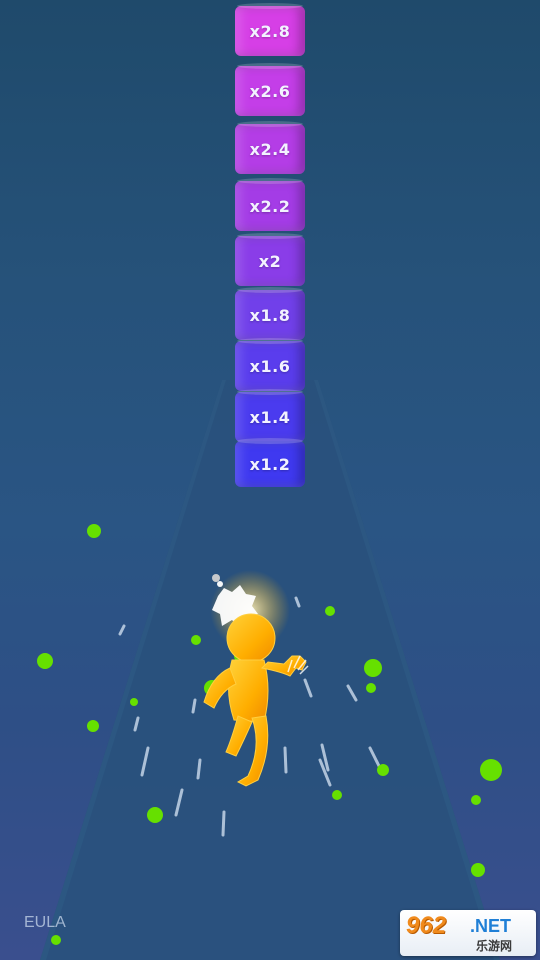 Image resolution: width=540 pixels, height=960 pixels. What do you see at coordinates (270, 89) in the screenshot?
I see `multiplier-segment: x2.6` at bounding box center [270, 89].